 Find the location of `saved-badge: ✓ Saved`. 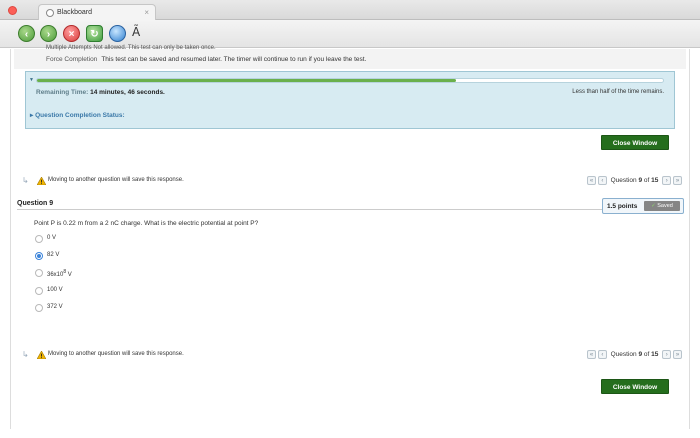

saved-badge: ✓ Saved is located at coordinates (662, 206).